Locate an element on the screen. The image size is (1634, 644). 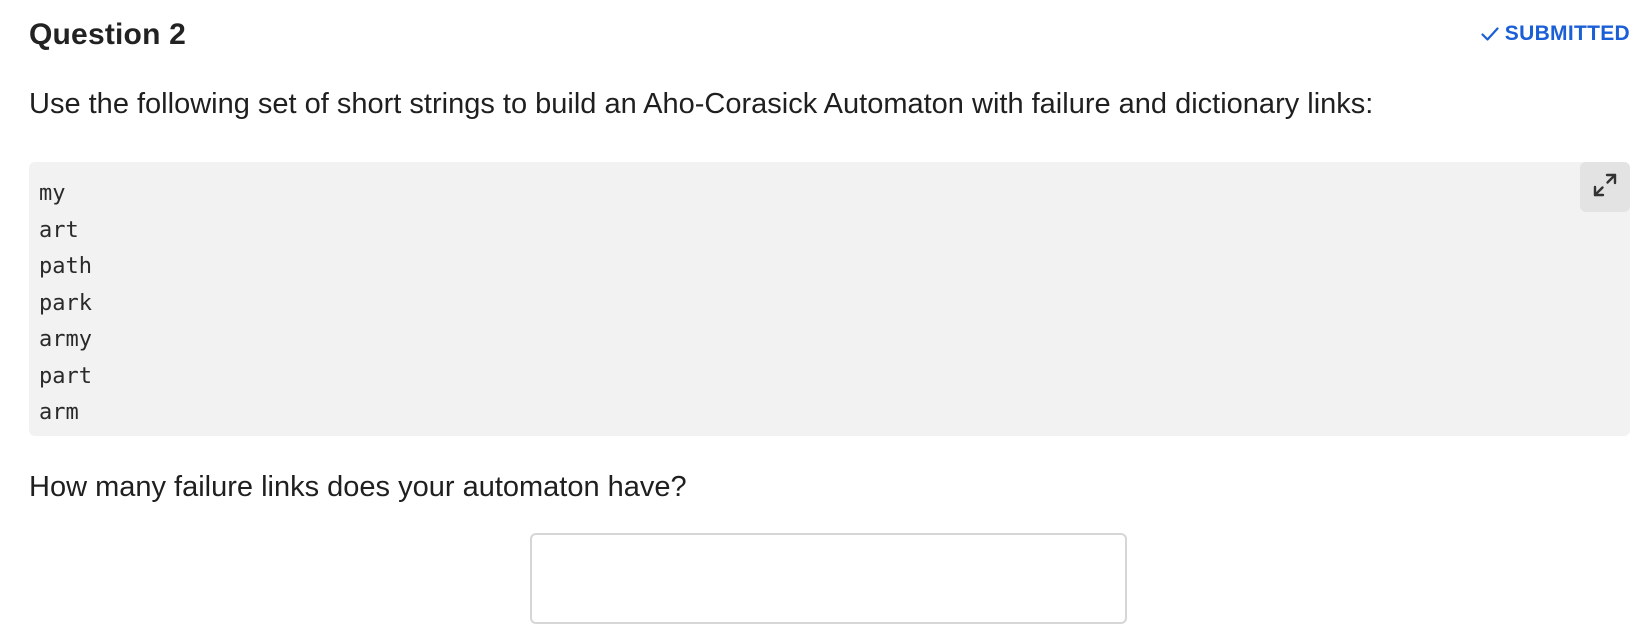
code-lines: my art path park army part arm is located at coordinates (65, 304).